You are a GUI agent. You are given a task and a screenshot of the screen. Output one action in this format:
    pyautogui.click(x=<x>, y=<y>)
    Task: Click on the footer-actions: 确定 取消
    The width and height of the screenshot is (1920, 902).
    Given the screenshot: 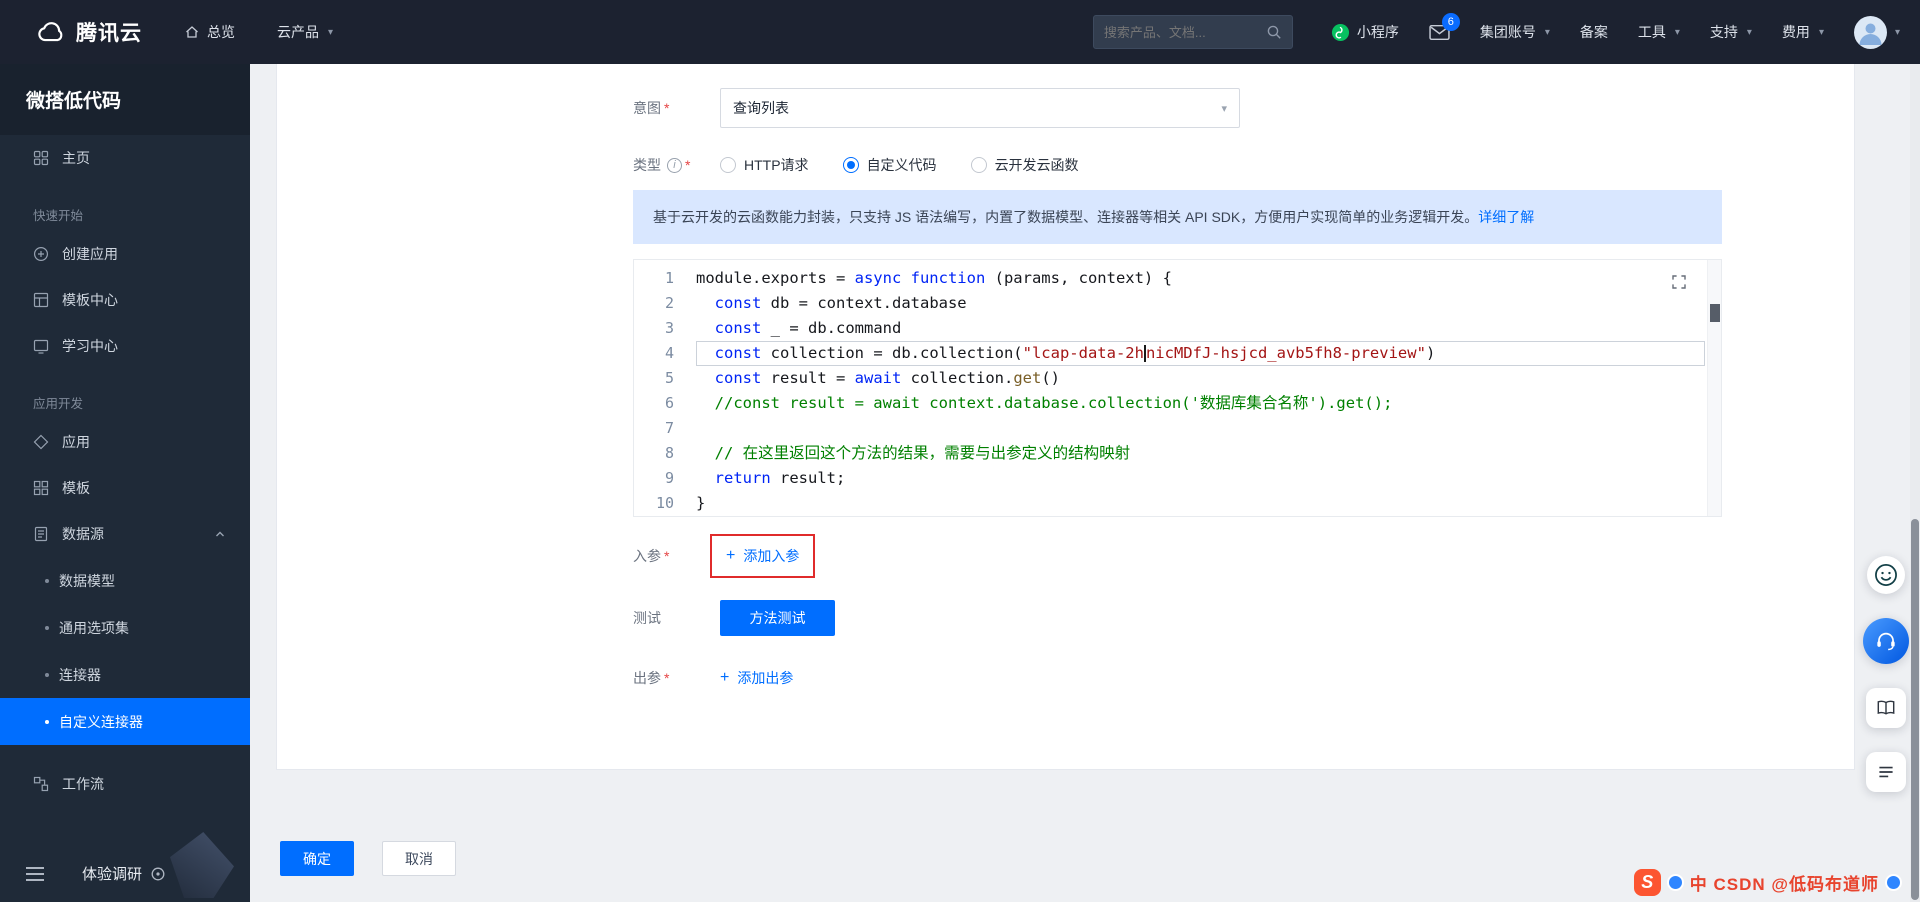 What is the action you would take?
    pyautogui.click(x=368, y=858)
    